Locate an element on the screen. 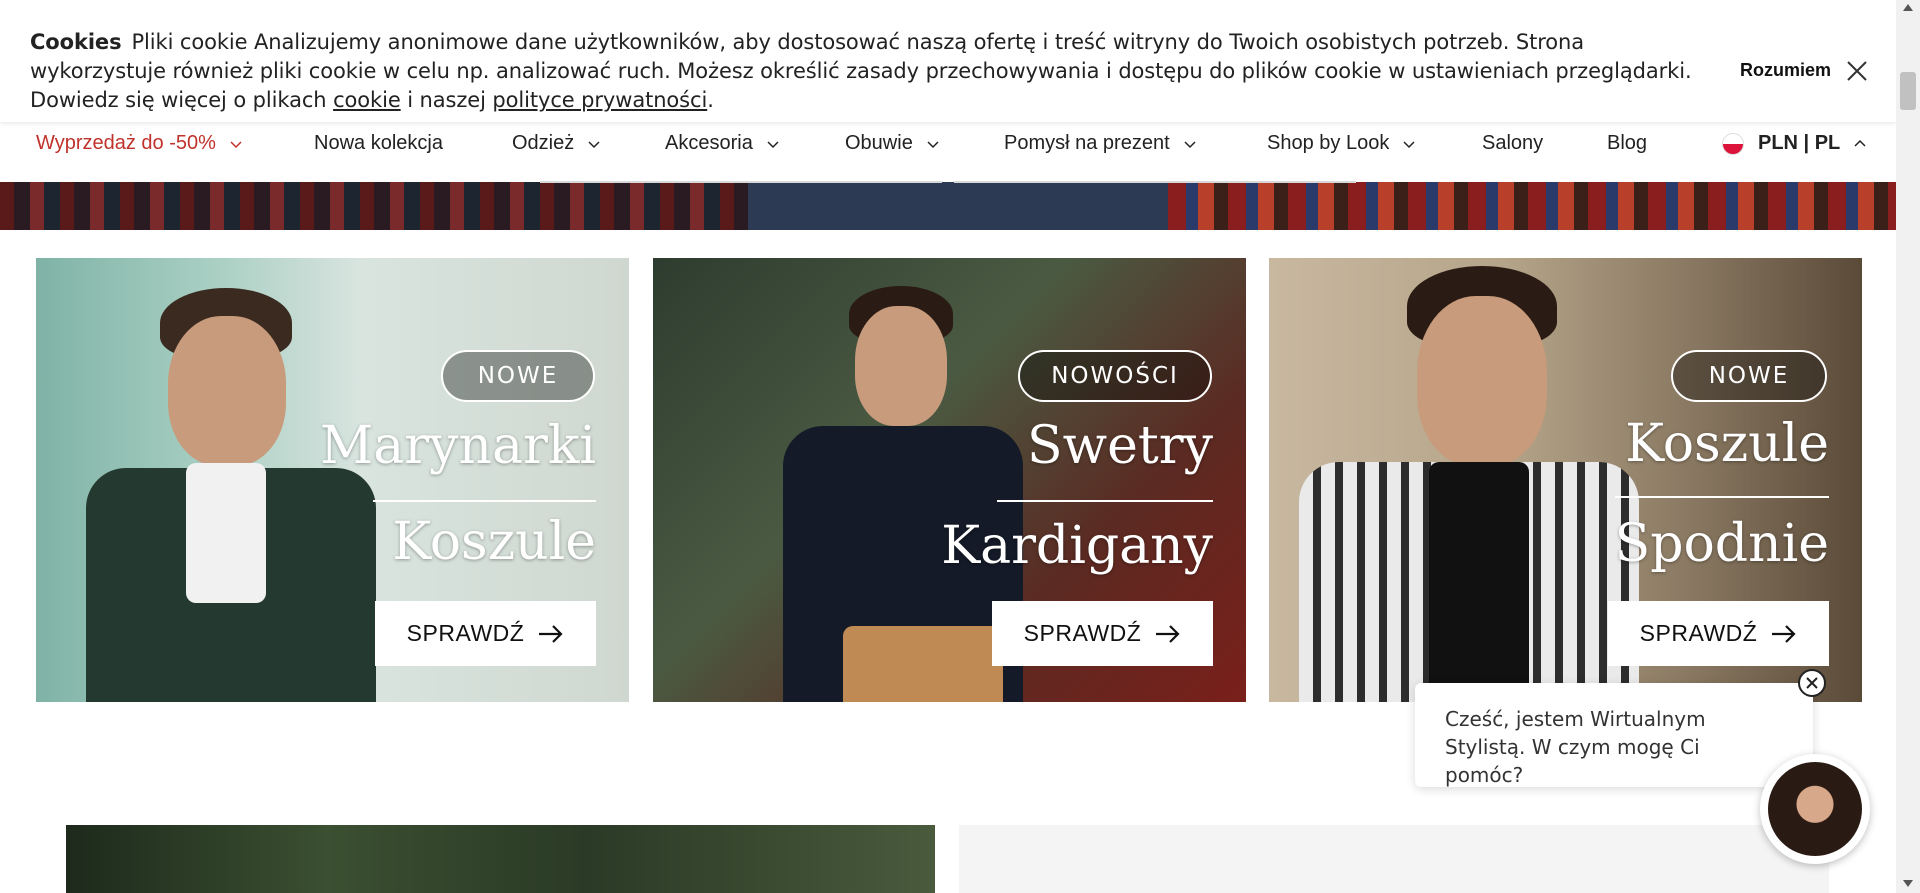 The height and width of the screenshot is (893, 1920). card-headline-line2: Koszule is located at coordinates (494, 542).